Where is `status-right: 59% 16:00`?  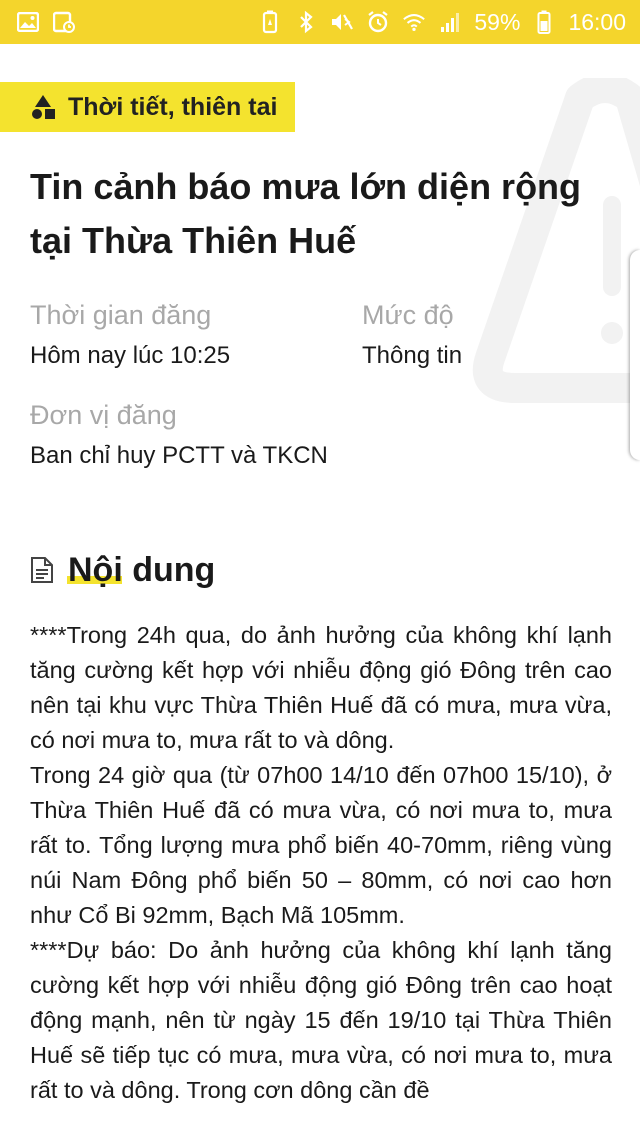 status-right: 59% 16:00 is located at coordinates (442, 22).